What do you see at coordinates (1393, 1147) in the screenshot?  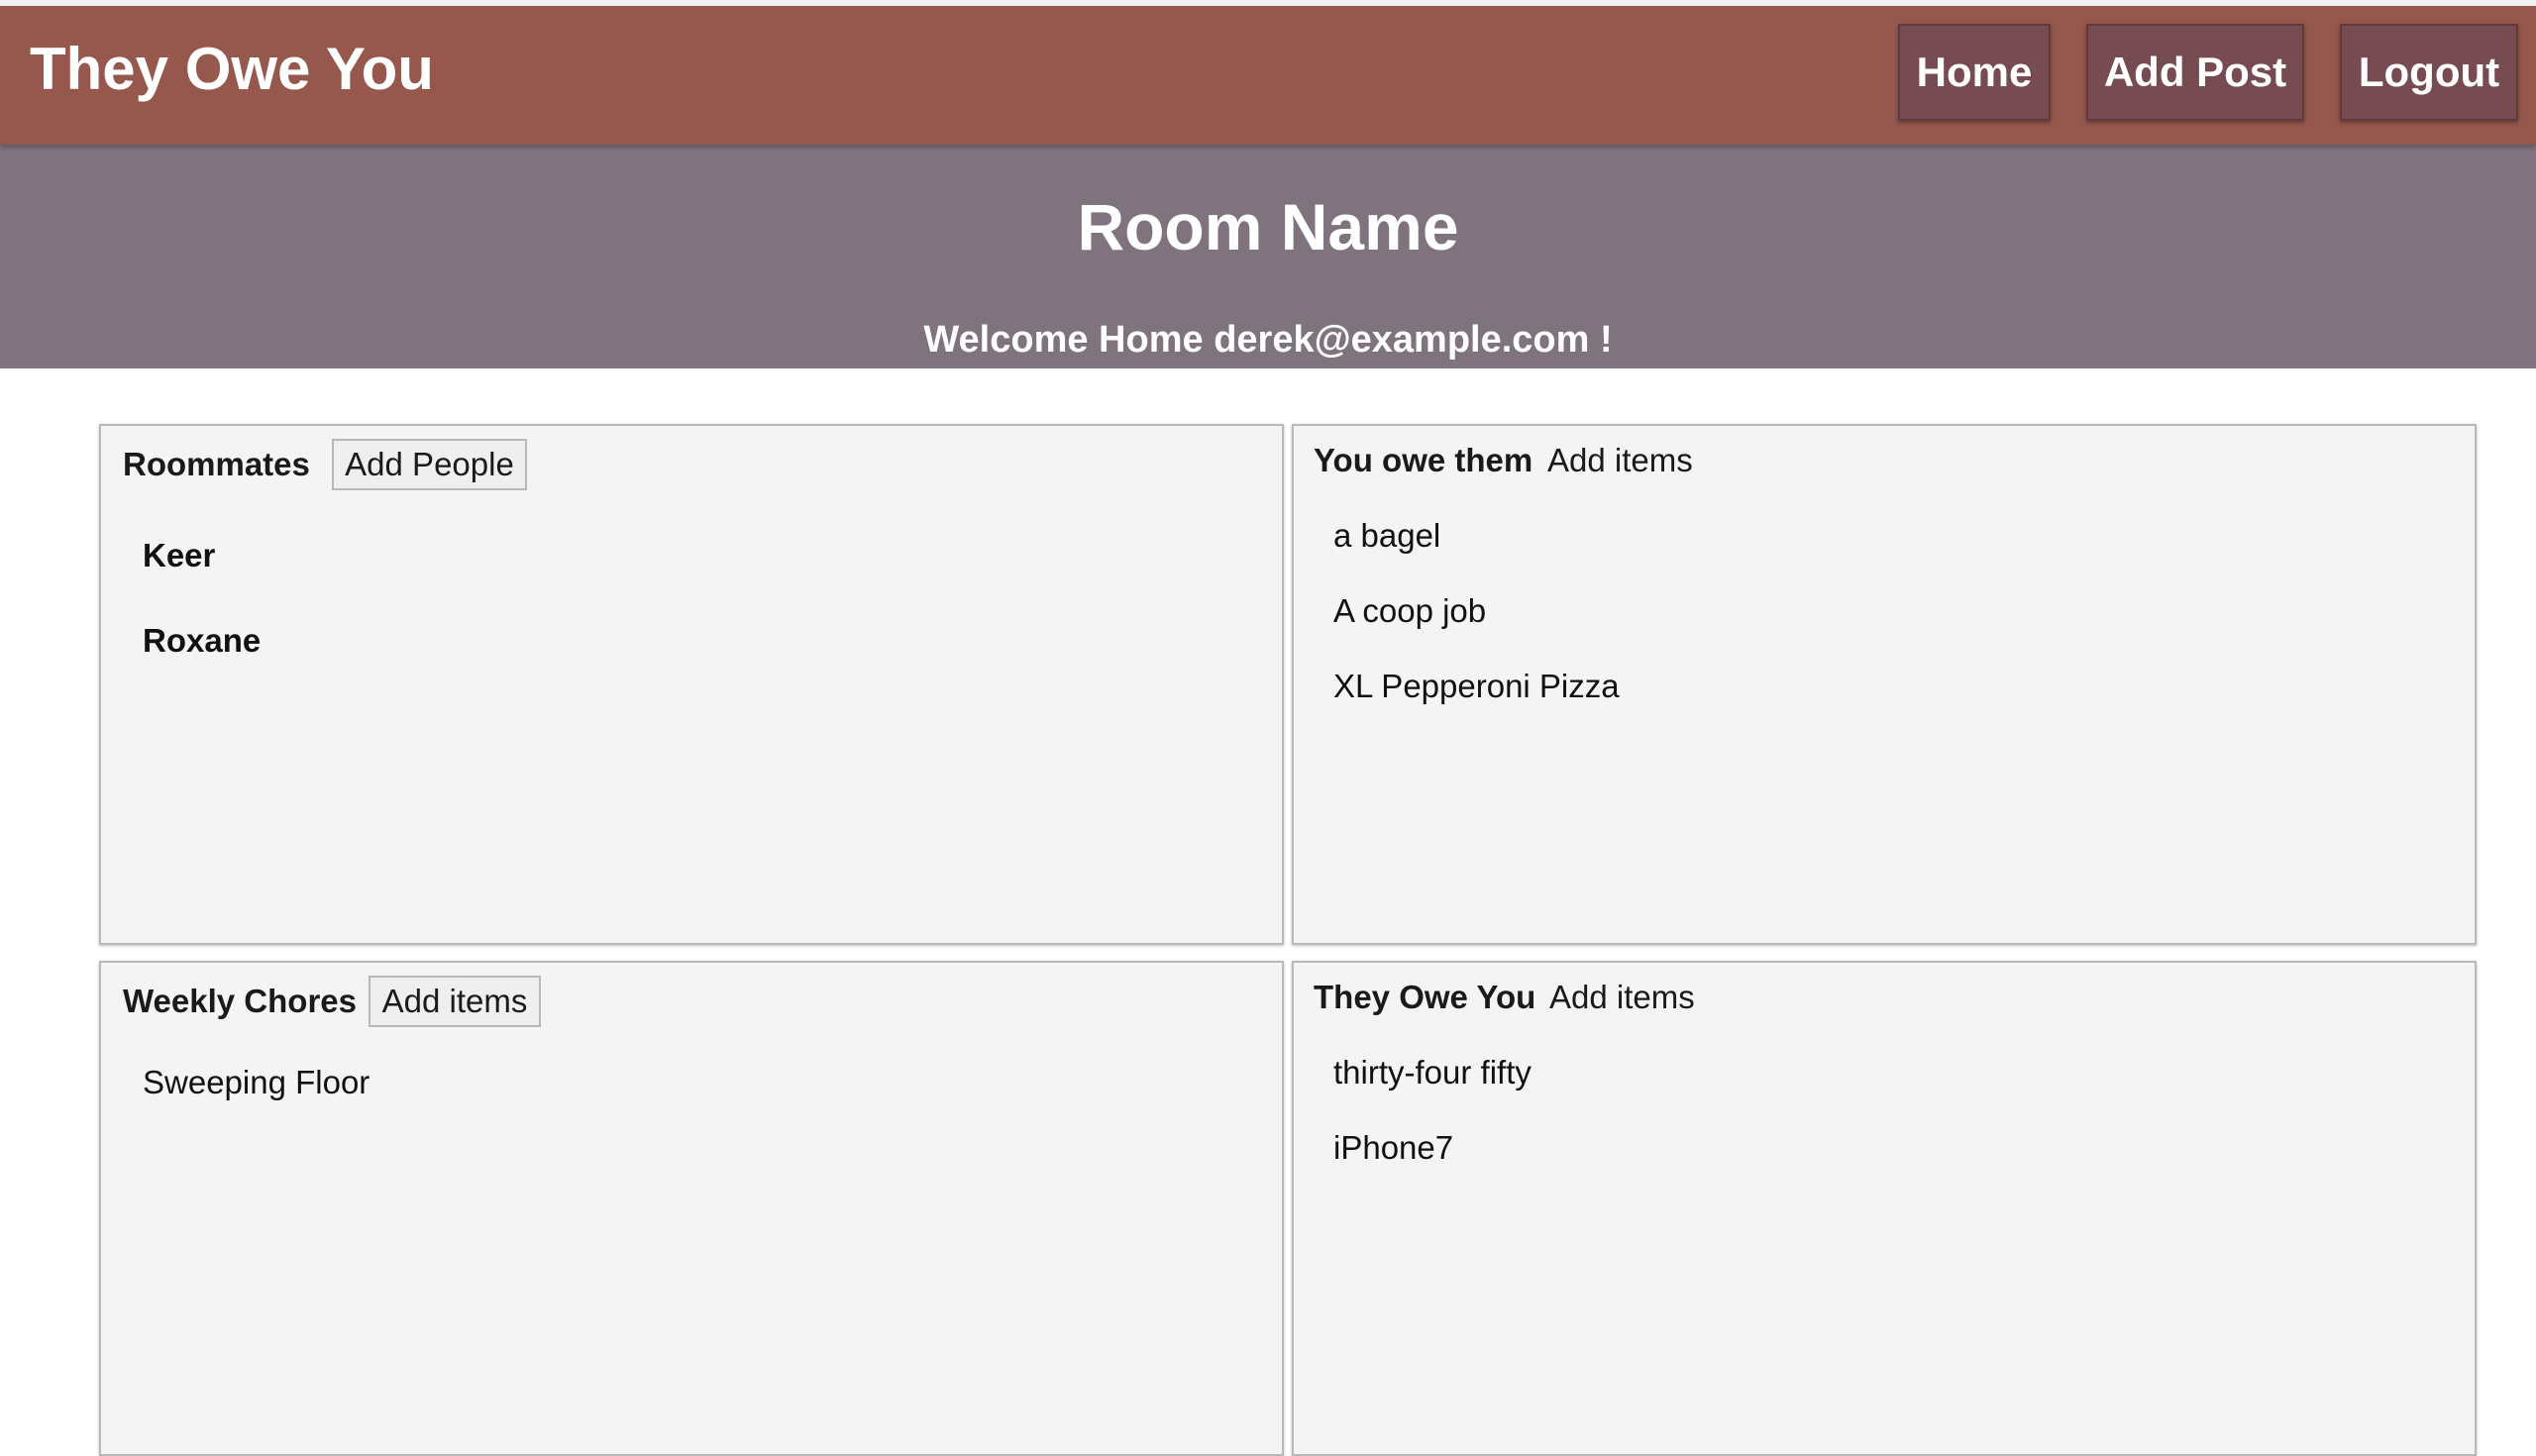 I see `debt-item: iPhone7` at bounding box center [1393, 1147].